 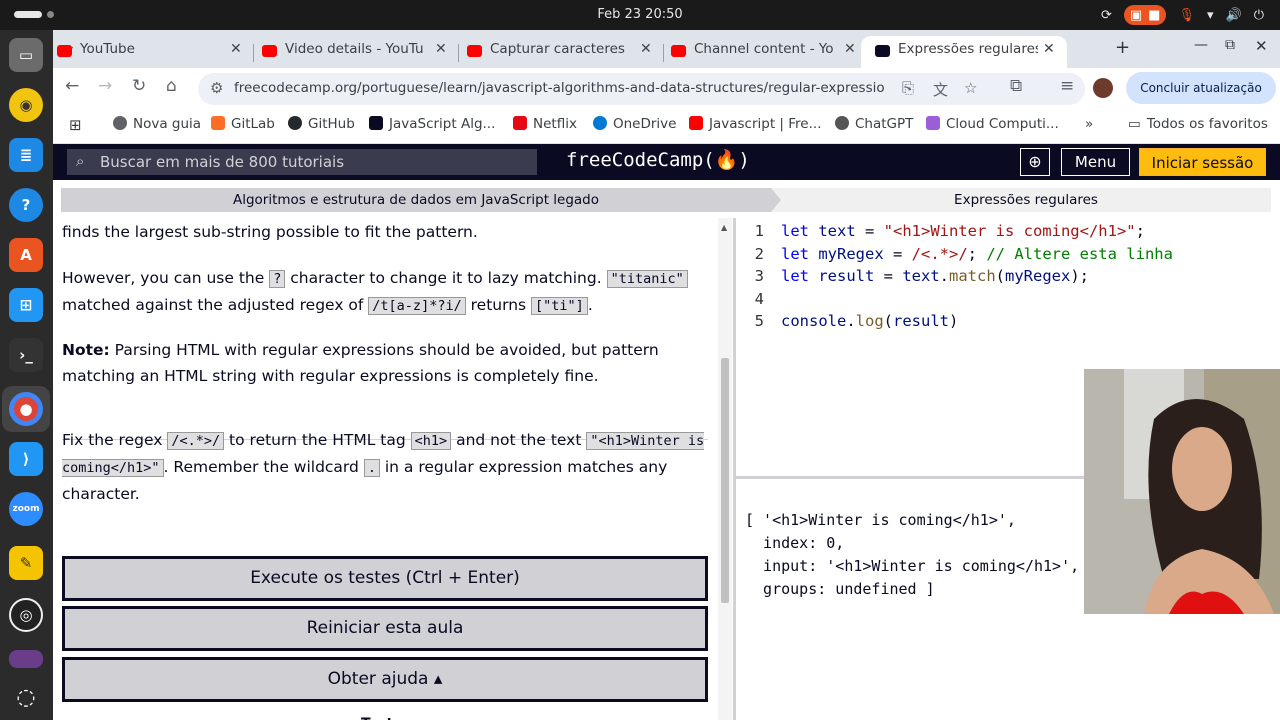 What do you see at coordinates (1016, 86) in the screenshot?
I see `extensions-icon: ⧉` at bounding box center [1016, 86].